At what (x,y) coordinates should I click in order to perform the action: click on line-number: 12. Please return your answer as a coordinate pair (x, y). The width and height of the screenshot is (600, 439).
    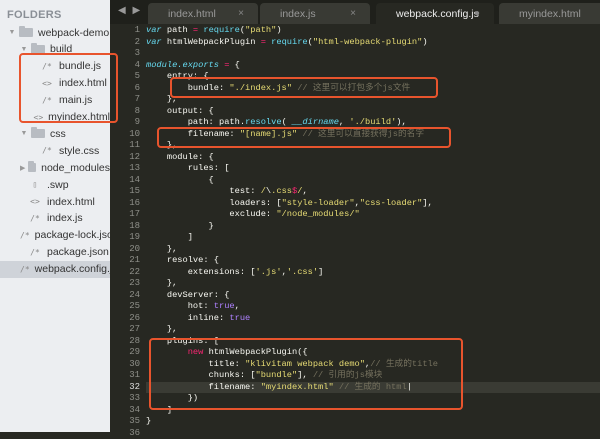
    Looking at the image, I should click on (125, 158).